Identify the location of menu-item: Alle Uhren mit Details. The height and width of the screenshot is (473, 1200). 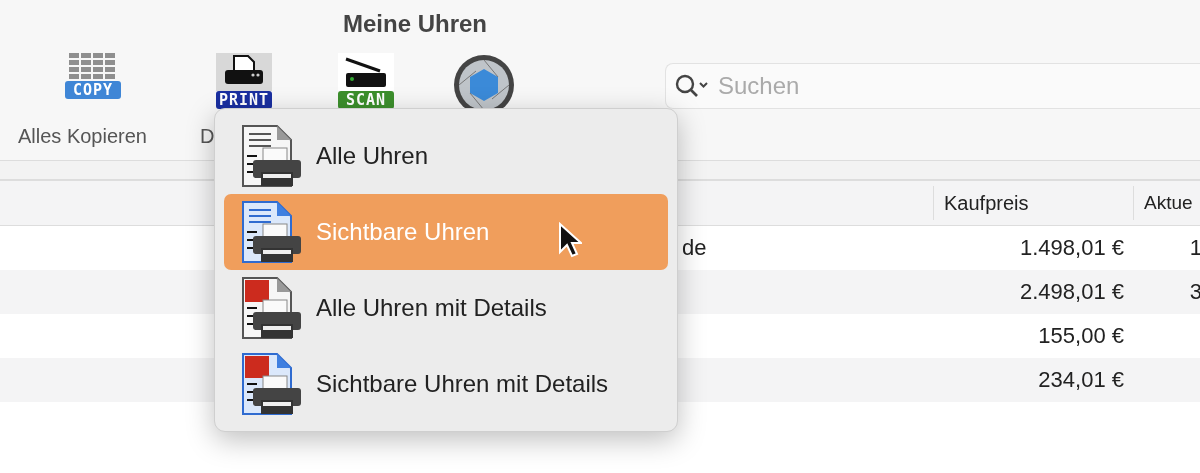
(446, 308).